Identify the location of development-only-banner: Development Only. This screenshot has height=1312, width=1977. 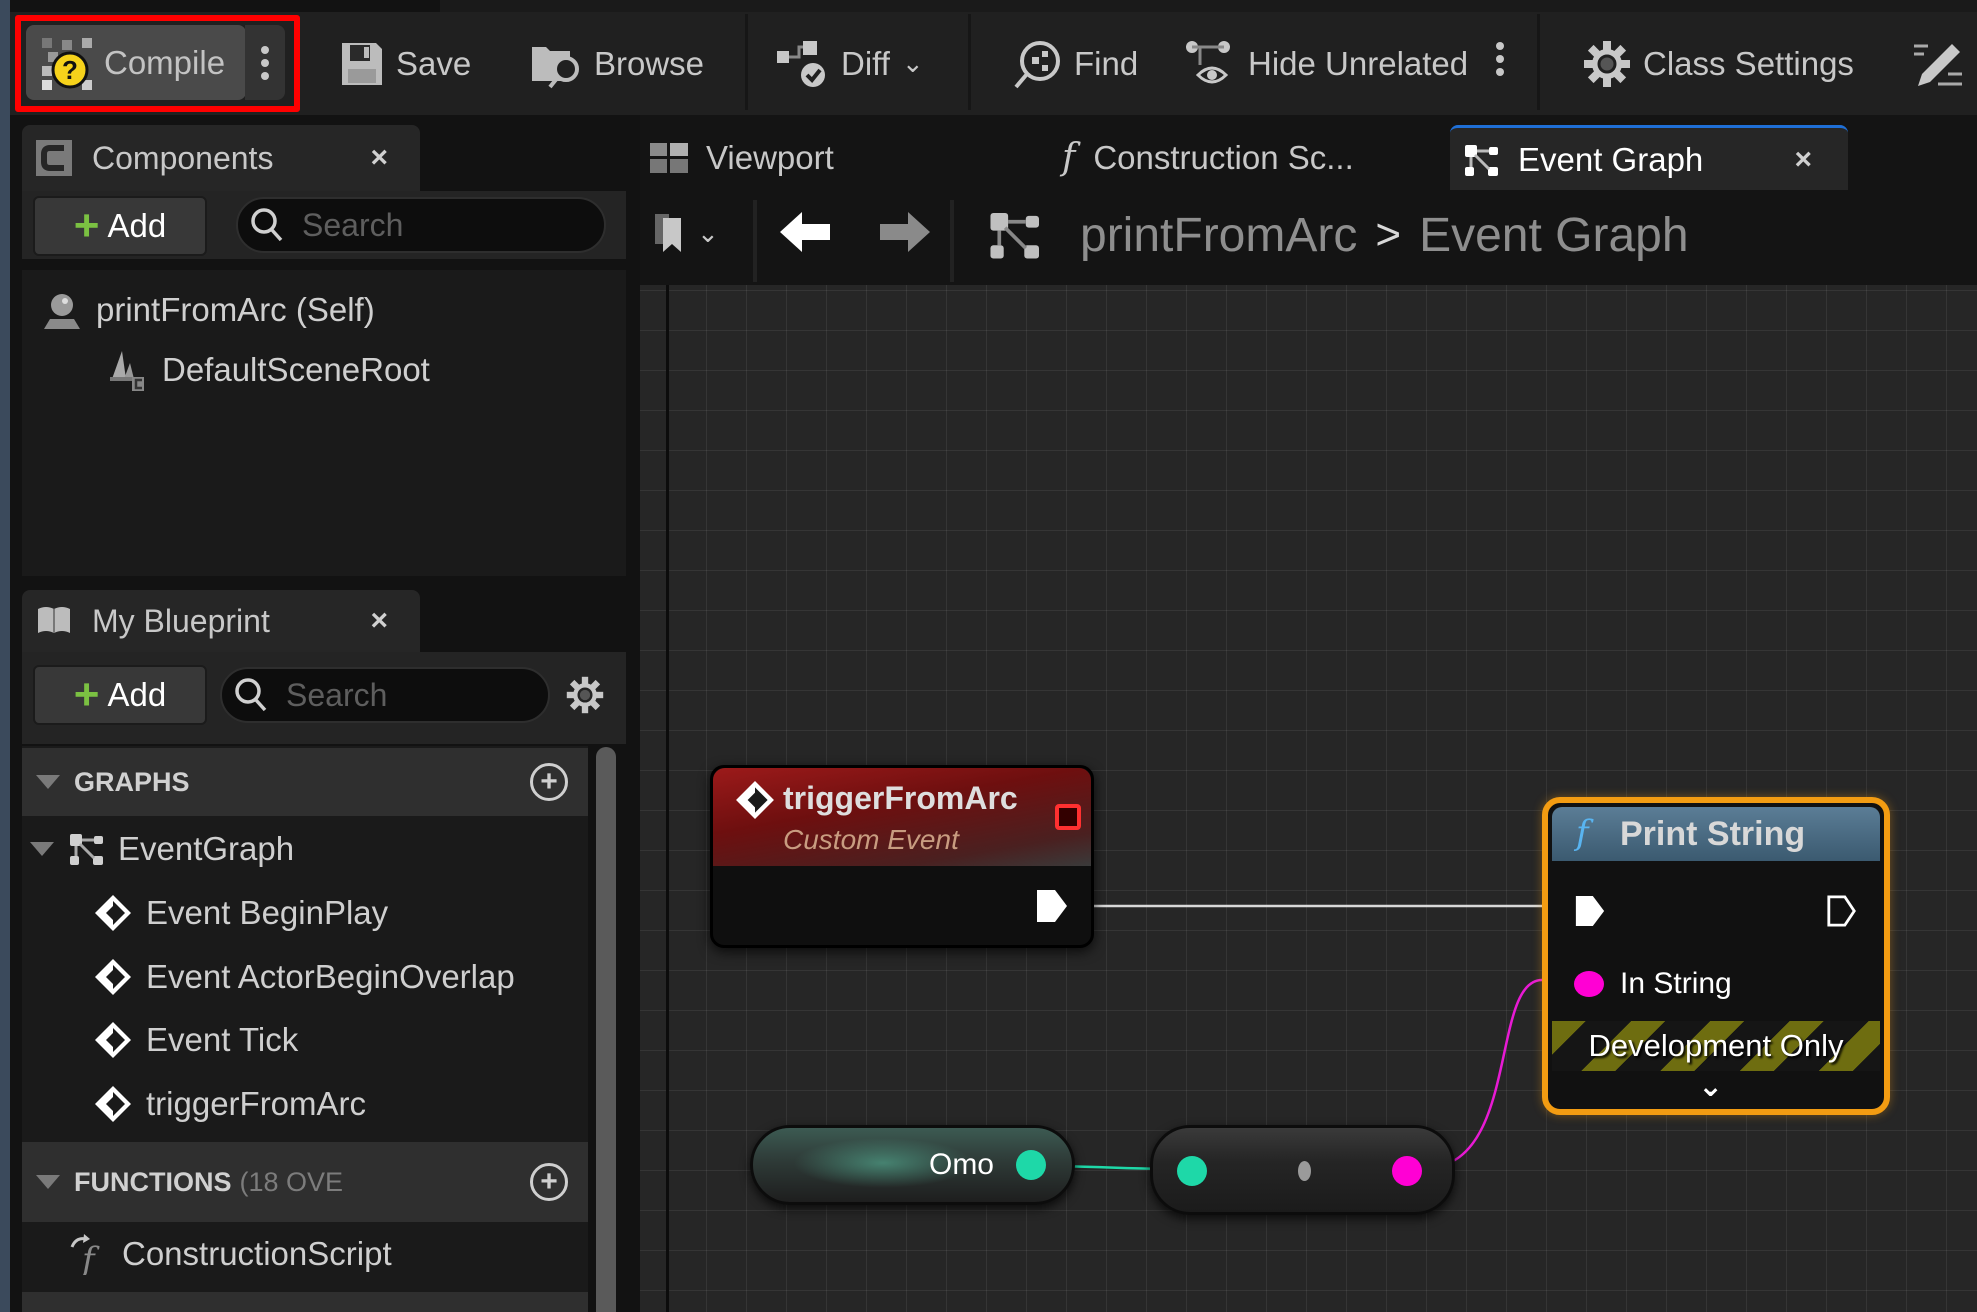
(1716, 1046).